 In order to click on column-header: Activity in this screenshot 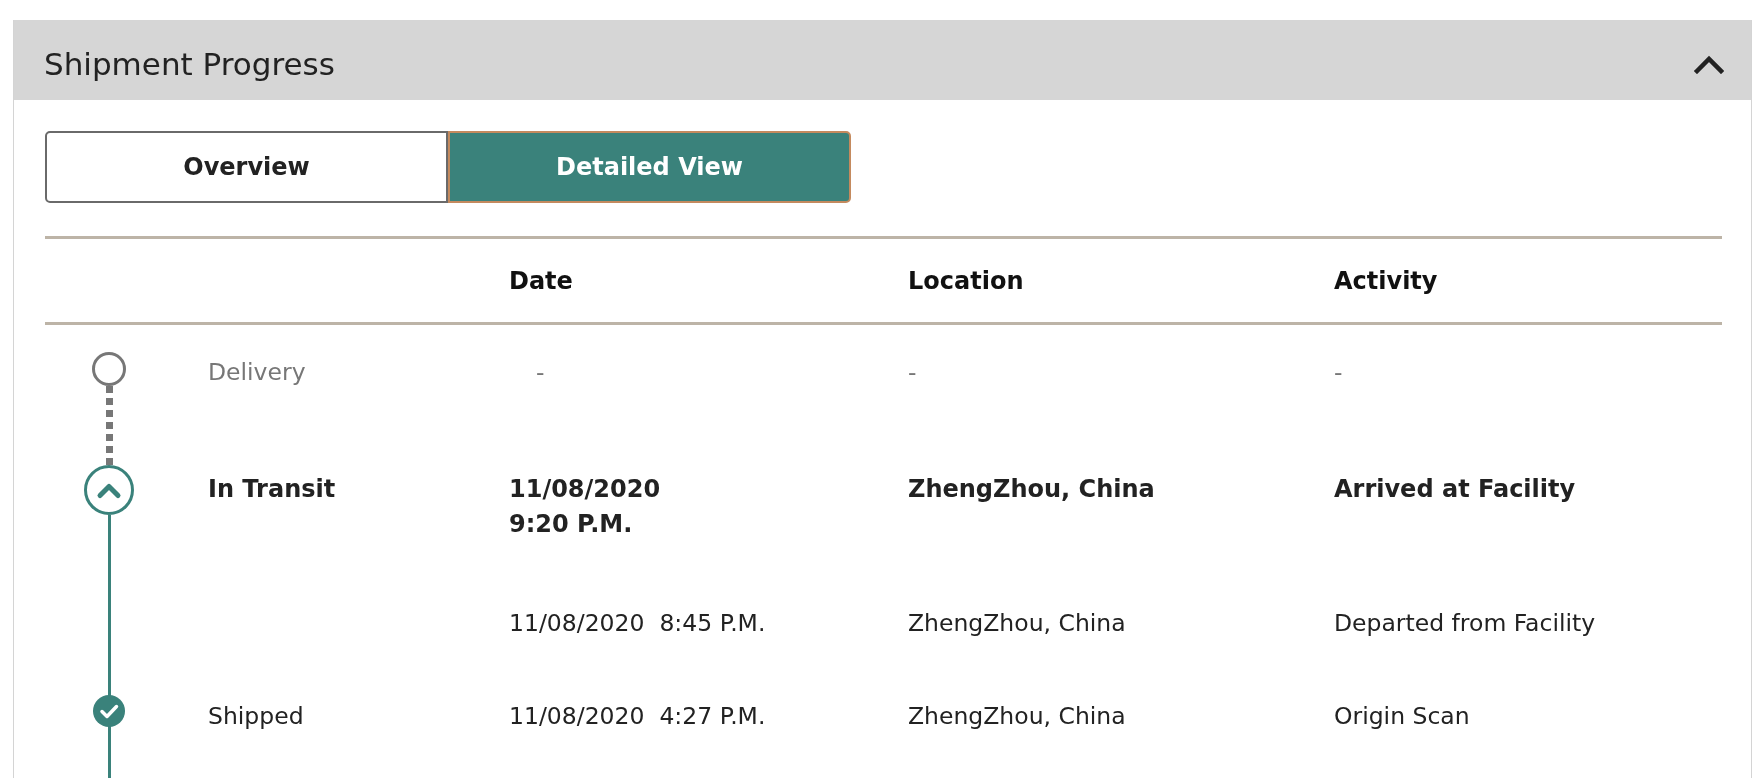, I will do `click(1386, 280)`.